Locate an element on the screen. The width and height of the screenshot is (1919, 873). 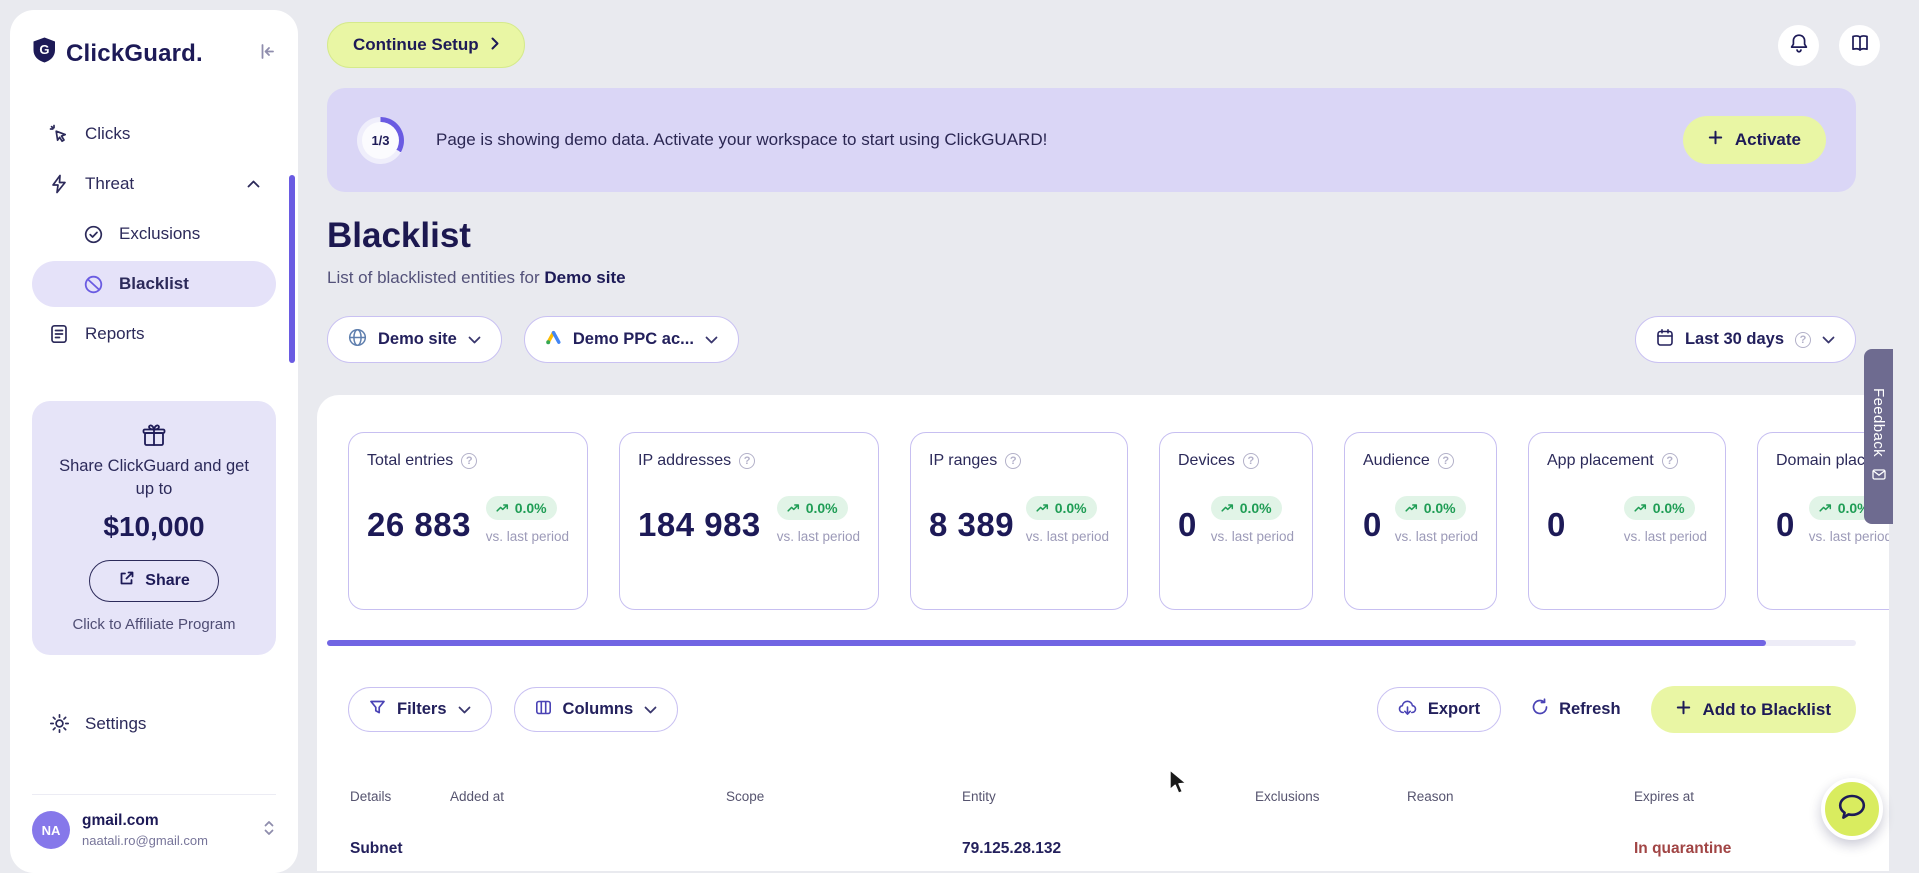
refresh-label: Refresh is located at coordinates (1590, 709).